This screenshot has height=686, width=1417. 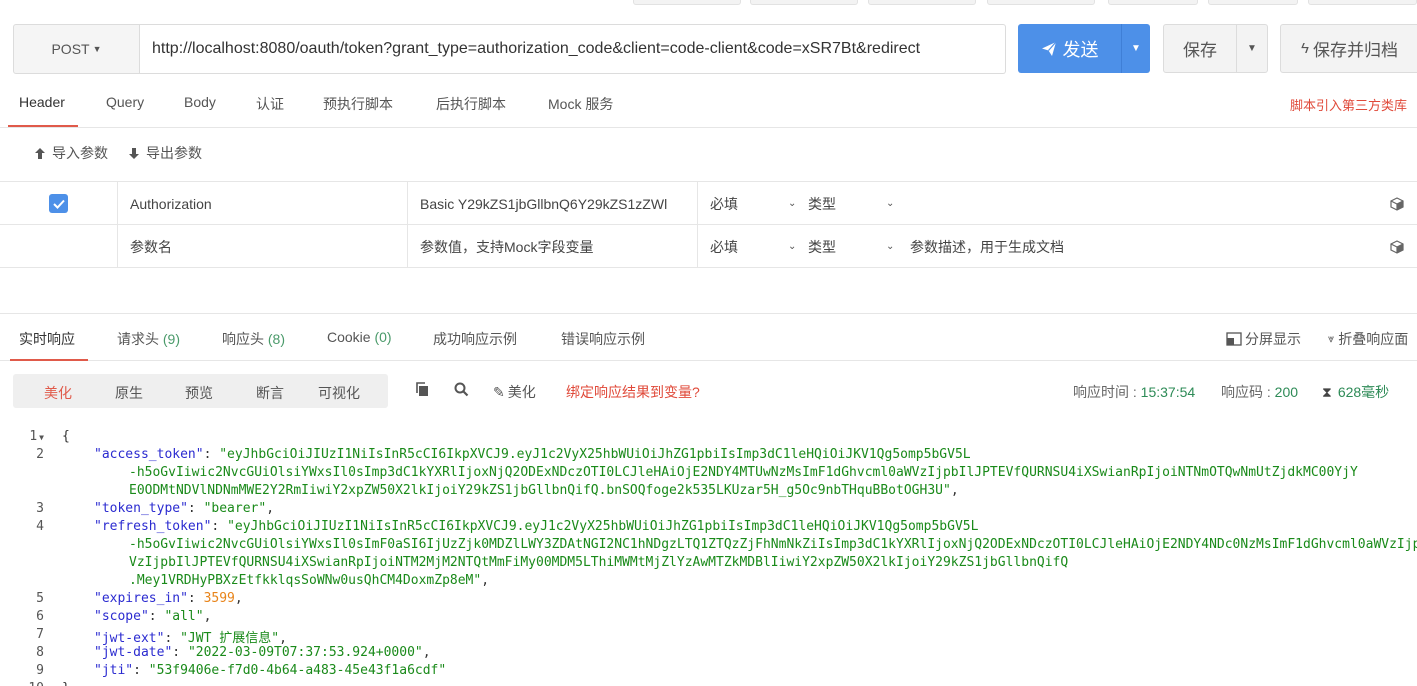 I want to click on json-number: 3599, so click(x=219, y=598).